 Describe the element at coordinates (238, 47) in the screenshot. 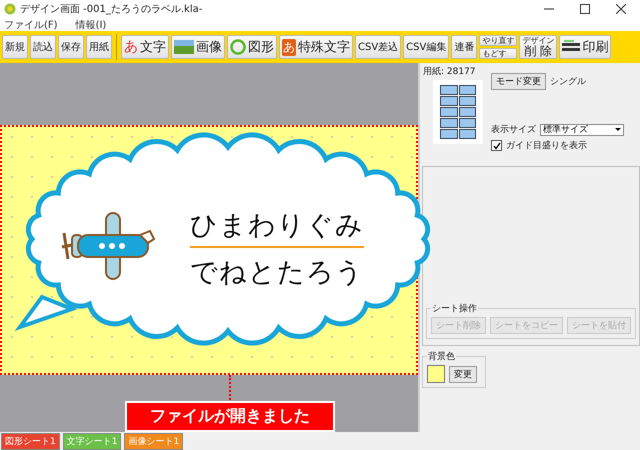

I see `circle-icon` at that location.